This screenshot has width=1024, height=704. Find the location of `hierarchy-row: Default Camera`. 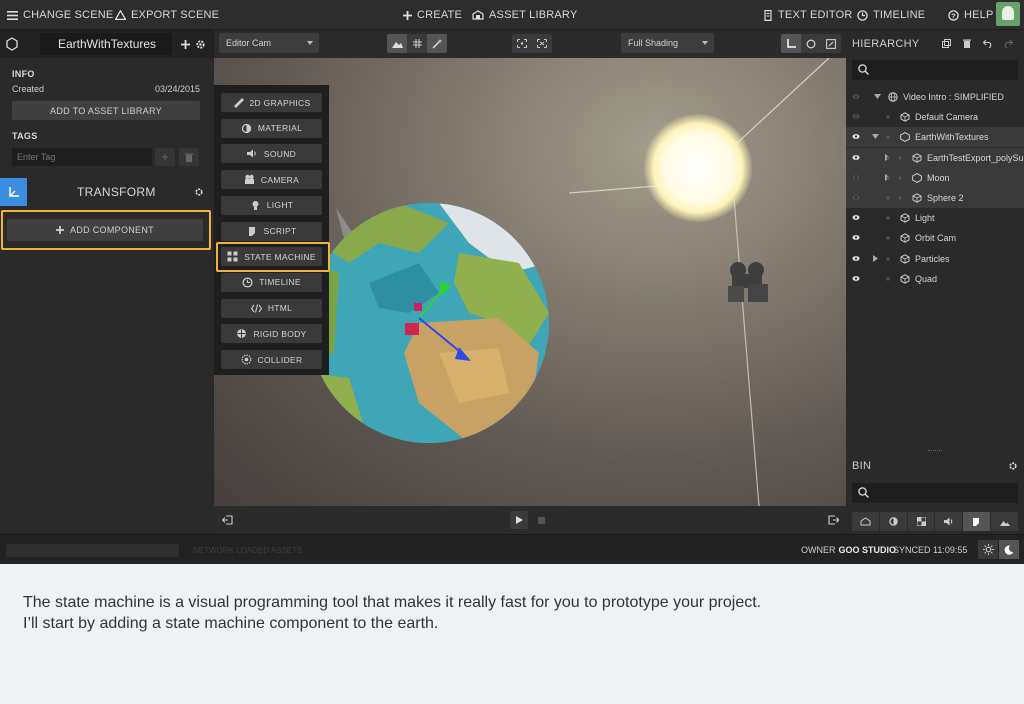

hierarchy-row: Default Camera is located at coordinates (935, 117).